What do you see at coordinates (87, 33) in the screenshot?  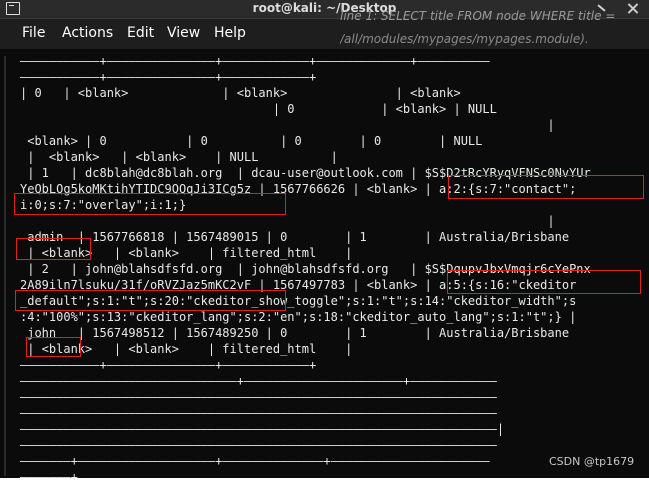 I see `menu-actions: Actions` at bounding box center [87, 33].